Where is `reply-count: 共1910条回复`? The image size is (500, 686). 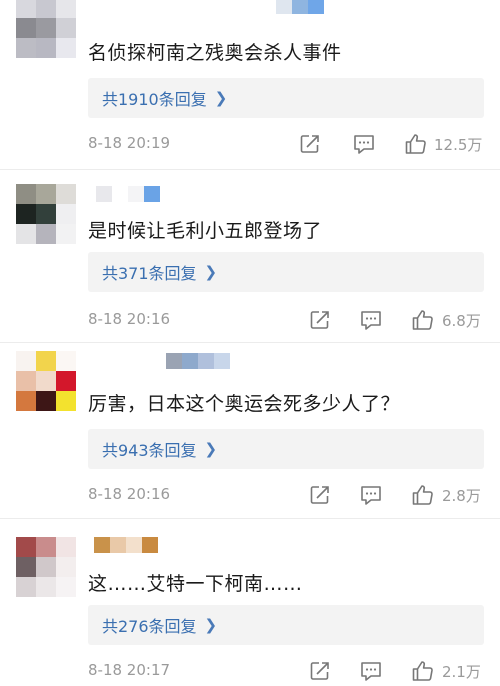
reply-count: 共1910条回复 is located at coordinates (154, 99).